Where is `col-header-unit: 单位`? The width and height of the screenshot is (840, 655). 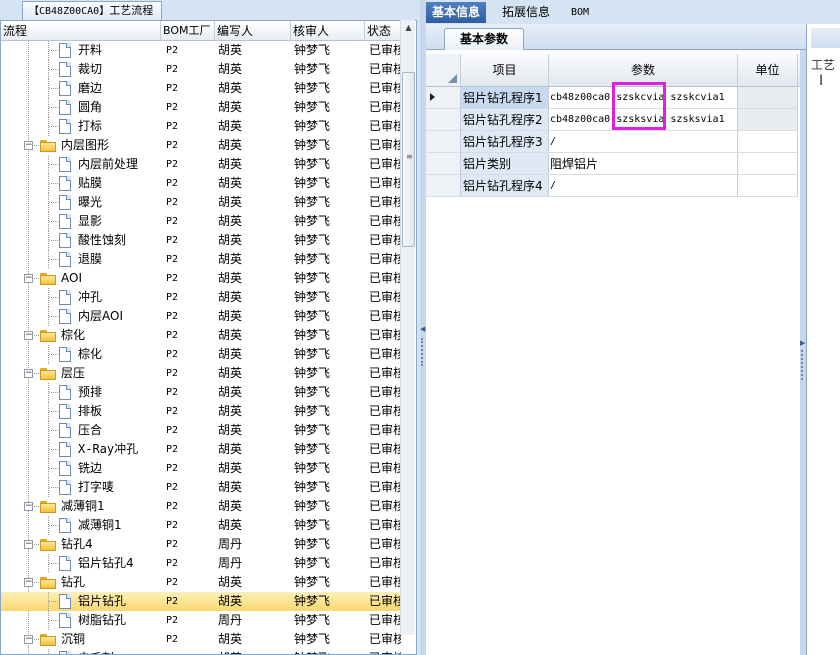
col-header-unit: 单位 is located at coordinates (768, 70).